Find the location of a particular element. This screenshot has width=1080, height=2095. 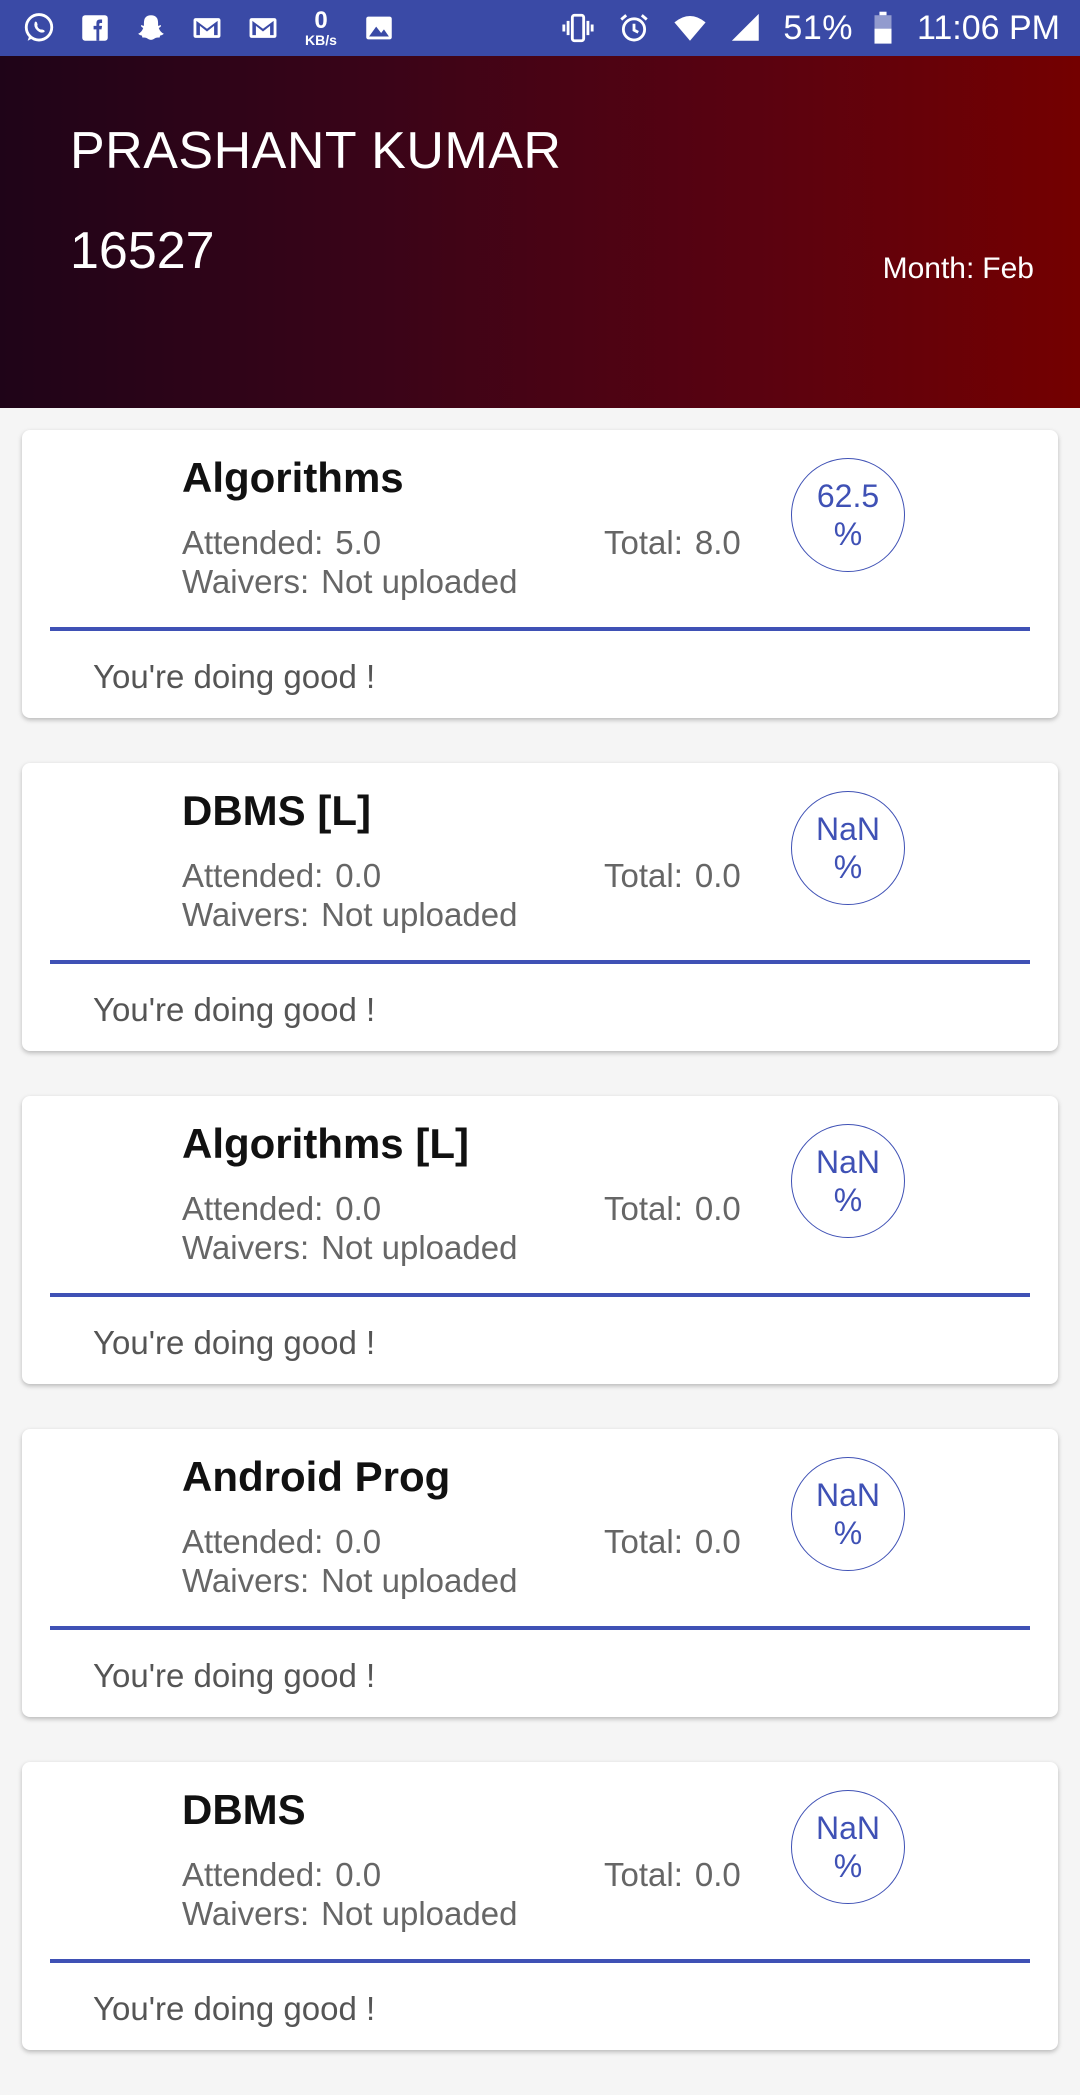

facebook-icon is located at coordinates (95, 28).